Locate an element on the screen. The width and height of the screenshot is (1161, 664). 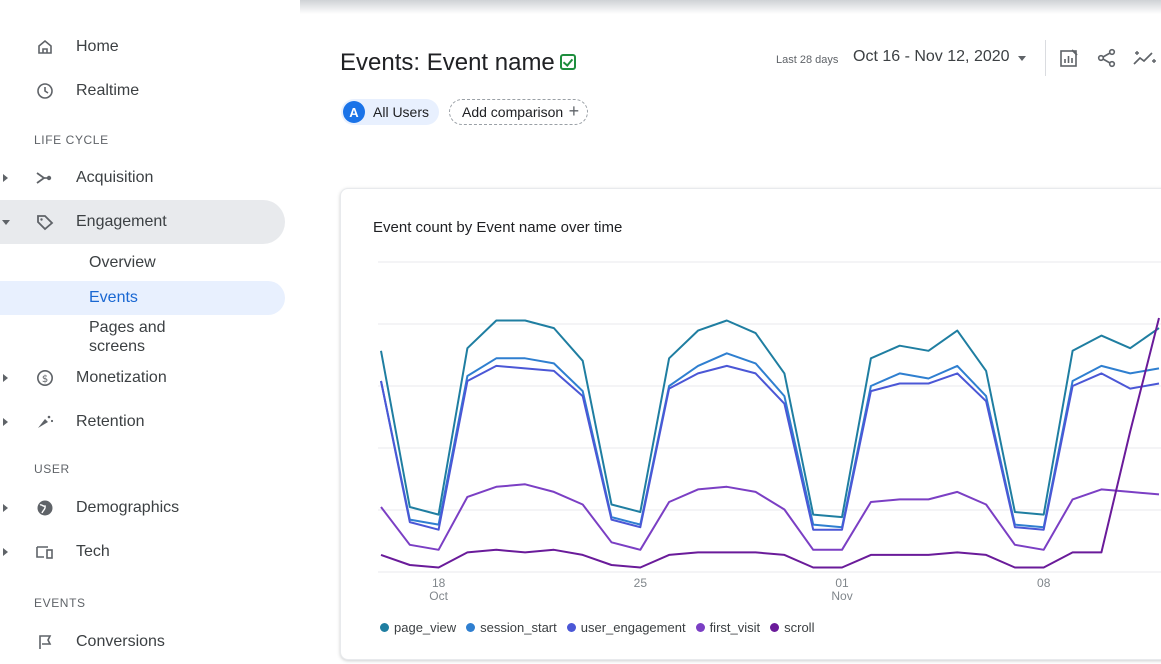
x-tick-month-label: Oct is located at coordinates (438, 596).